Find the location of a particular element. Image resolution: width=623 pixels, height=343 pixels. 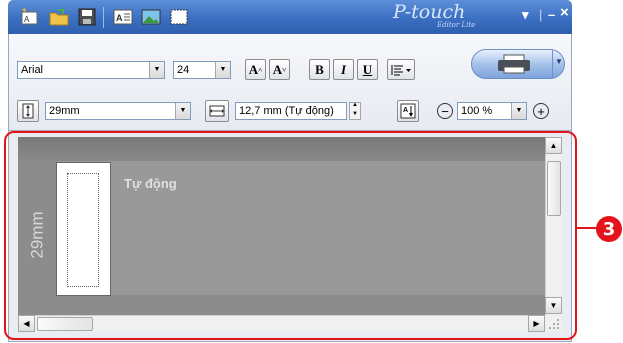

tape-width-icon is located at coordinates (28, 111).